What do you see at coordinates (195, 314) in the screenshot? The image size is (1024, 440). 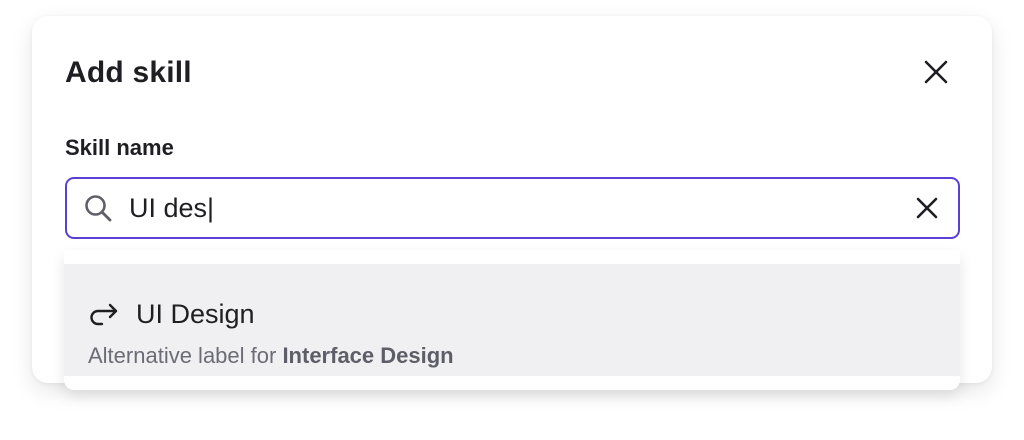 I see `suggestion-label: UI Design` at bounding box center [195, 314].